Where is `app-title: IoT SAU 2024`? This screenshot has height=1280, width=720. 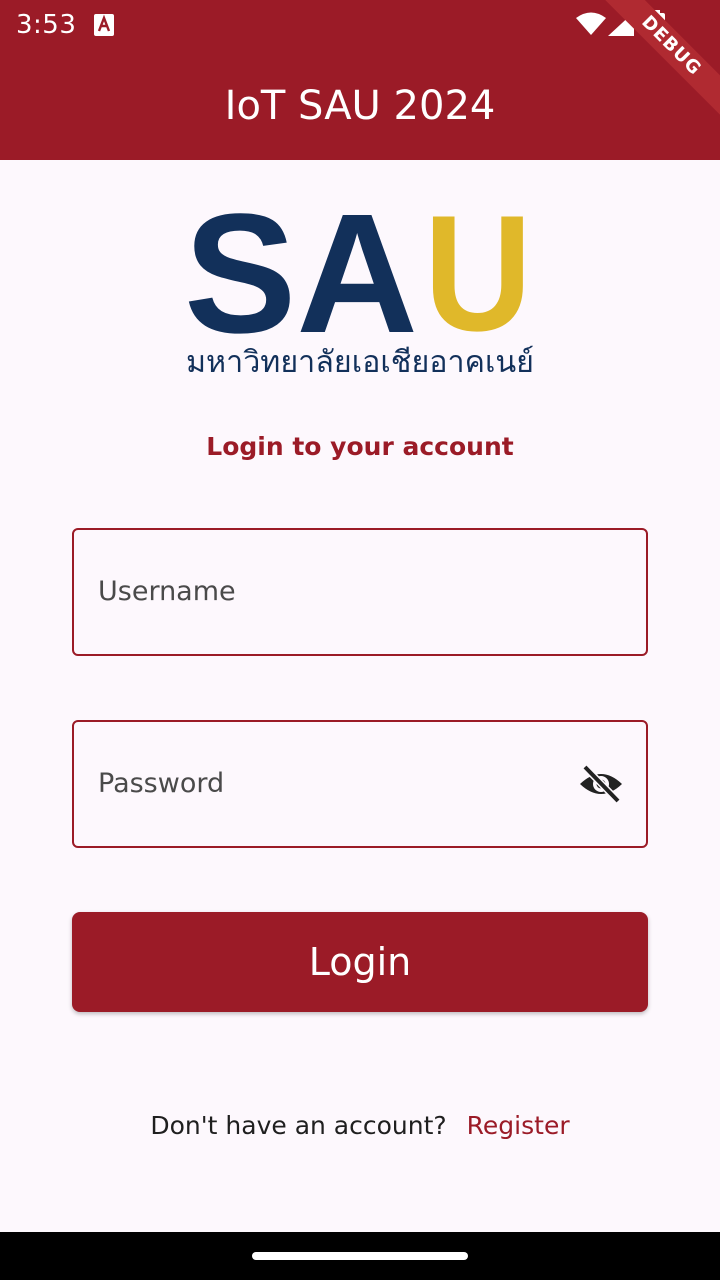
app-title: IoT SAU 2024 is located at coordinates (360, 106).